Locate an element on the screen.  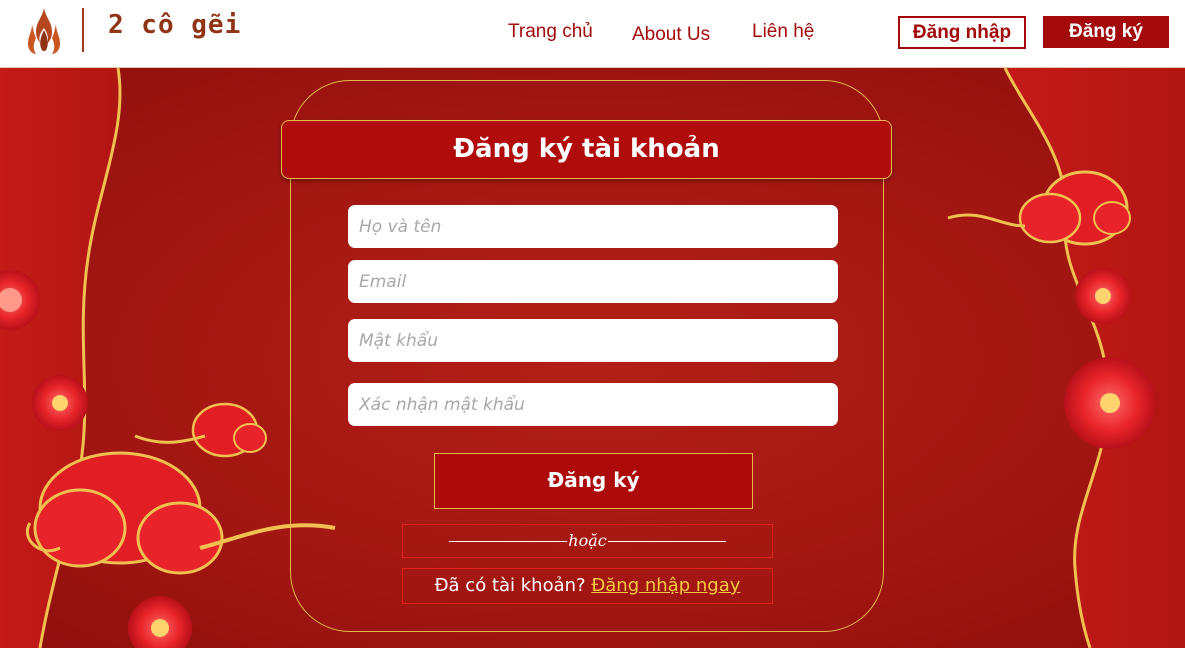
login-button: Đăng nhập is located at coordinates (962, 32).